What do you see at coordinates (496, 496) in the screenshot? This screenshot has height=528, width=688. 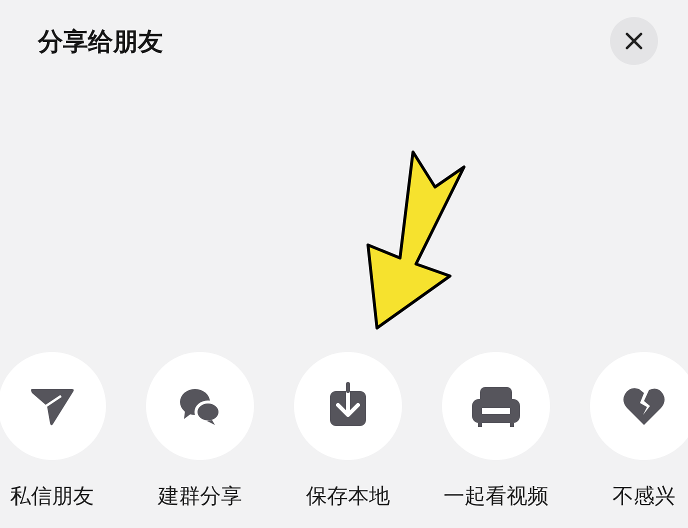 I see `action-label: 一起看视频` at bounding box center [496, 496].